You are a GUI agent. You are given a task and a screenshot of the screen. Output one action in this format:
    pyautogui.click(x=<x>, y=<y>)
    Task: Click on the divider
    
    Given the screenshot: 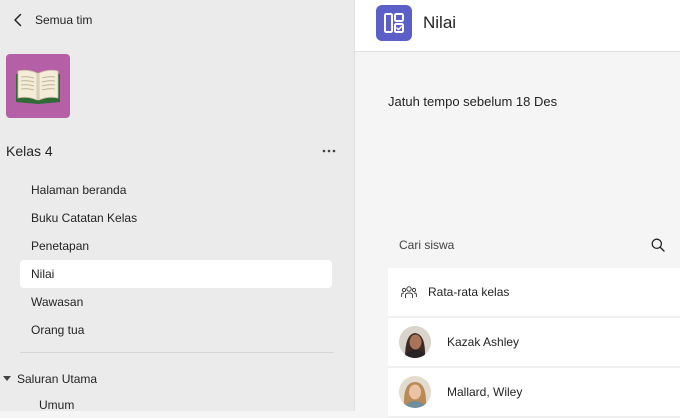 What is the action you would take?
    pyautogui.click(x=177, y=352)
    